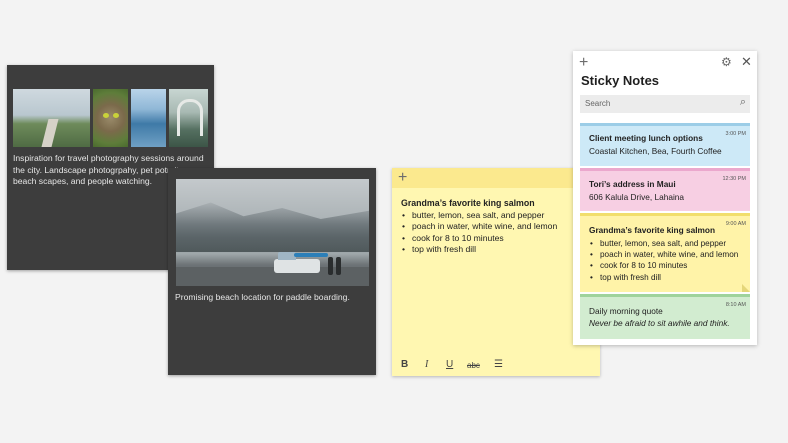 The width and height of the screenshot is (788, 443). Describe the element at coordinates (735, 305) in the screenshot. I see `note-time: 8:10 AM` at that location.